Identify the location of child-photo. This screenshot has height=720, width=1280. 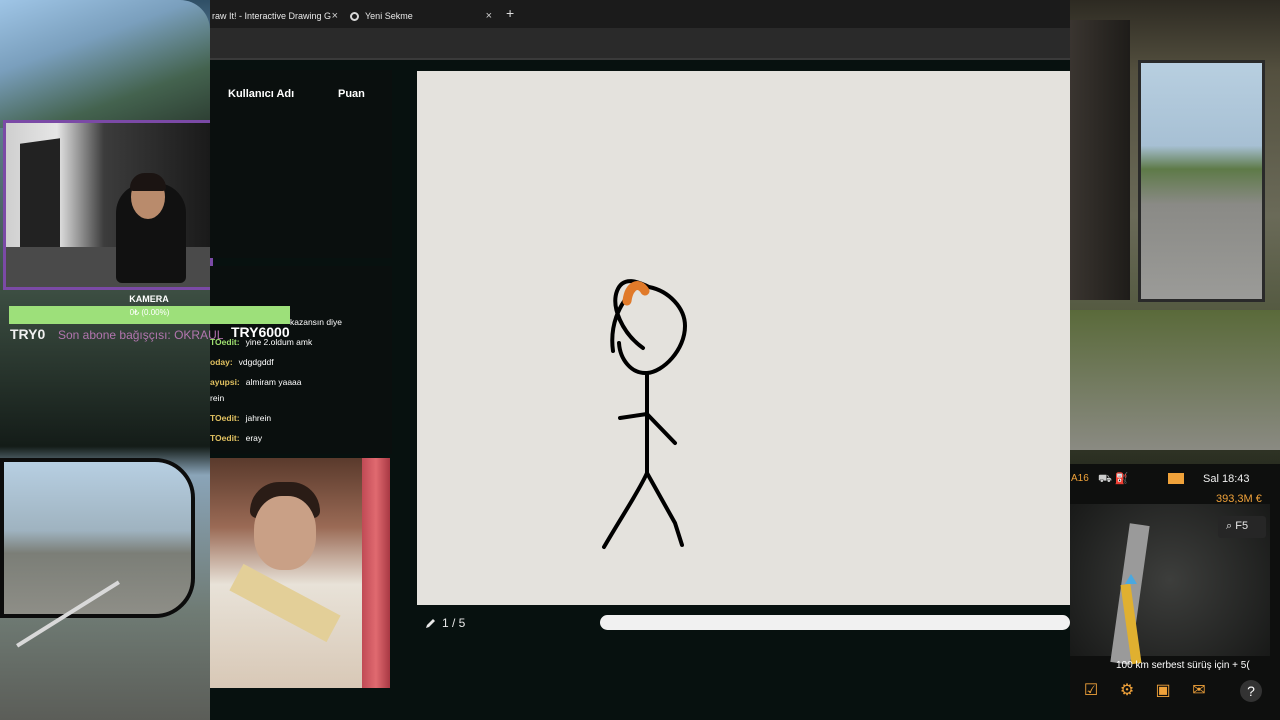
(300, 573).